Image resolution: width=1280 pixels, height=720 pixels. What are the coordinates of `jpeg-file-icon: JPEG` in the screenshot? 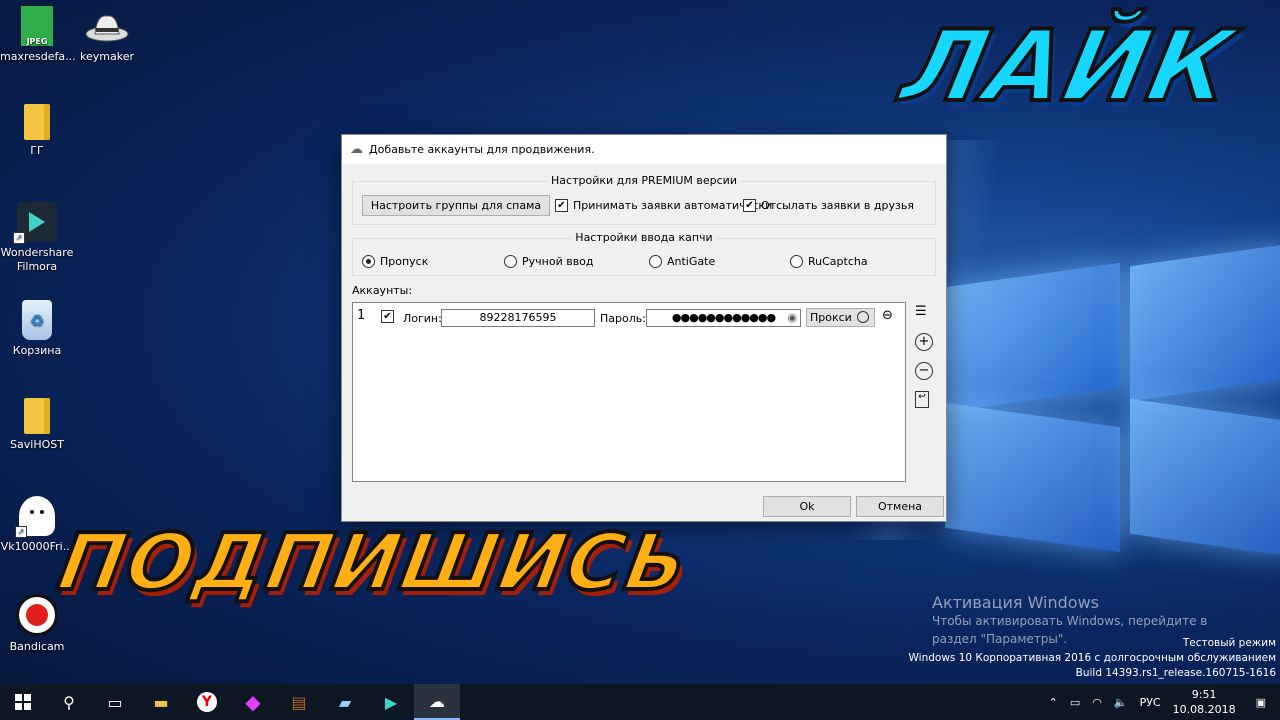 It's located at (37, 26).